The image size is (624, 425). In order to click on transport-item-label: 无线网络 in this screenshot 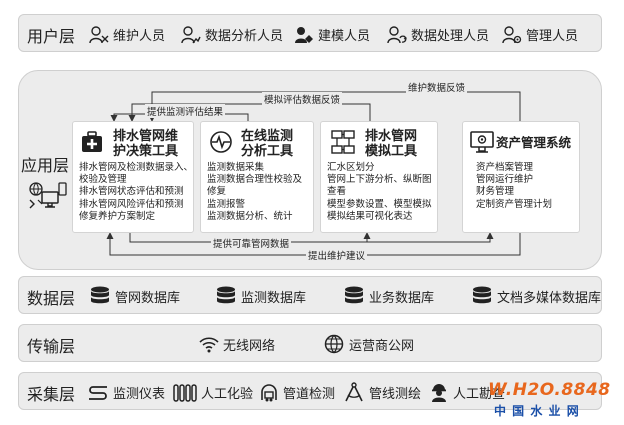, I will do `click(249, 346)`.